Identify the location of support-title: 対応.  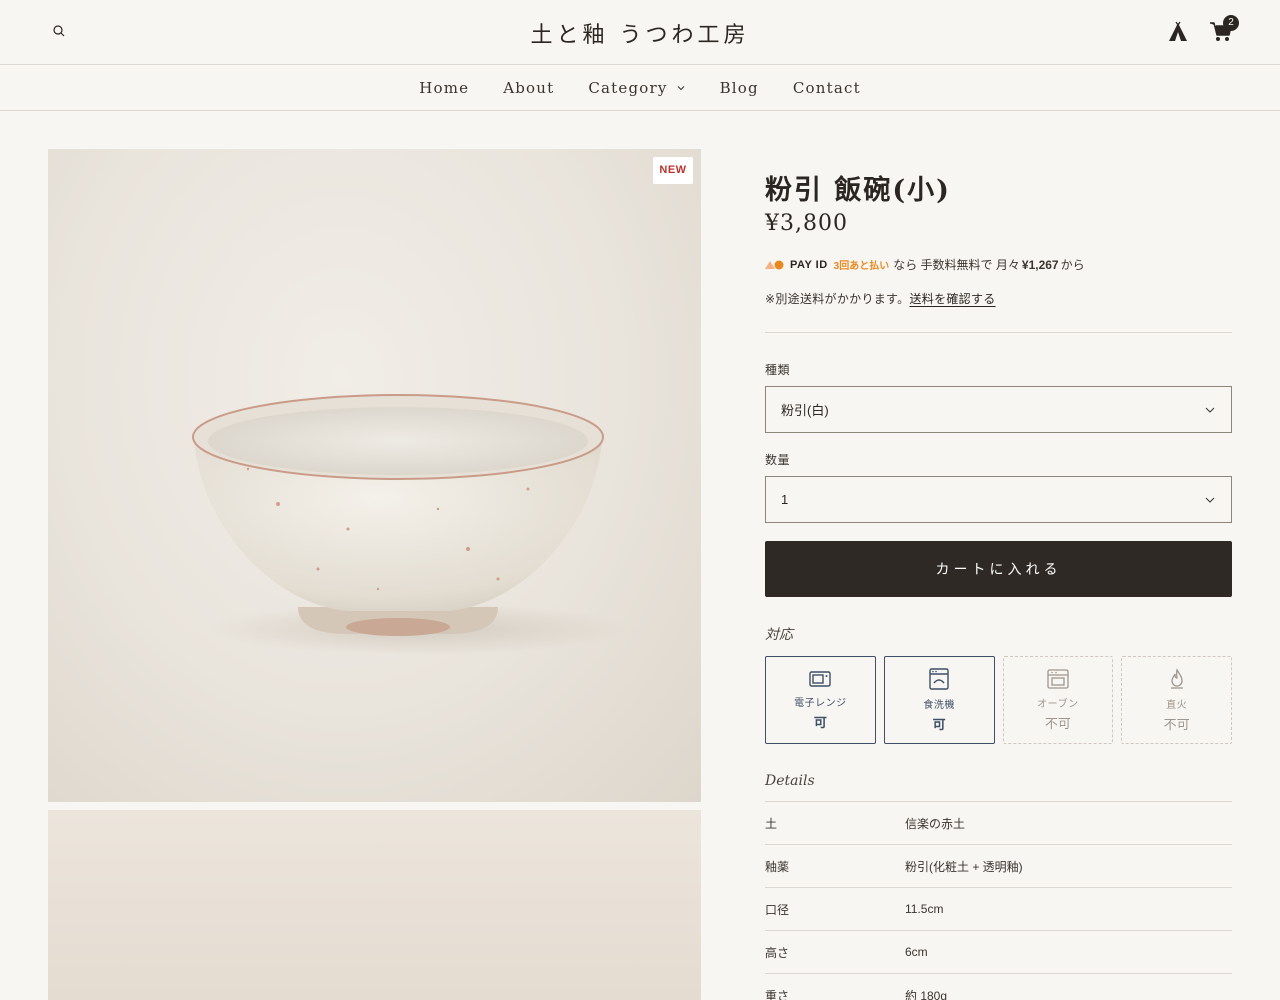
(779, 635).